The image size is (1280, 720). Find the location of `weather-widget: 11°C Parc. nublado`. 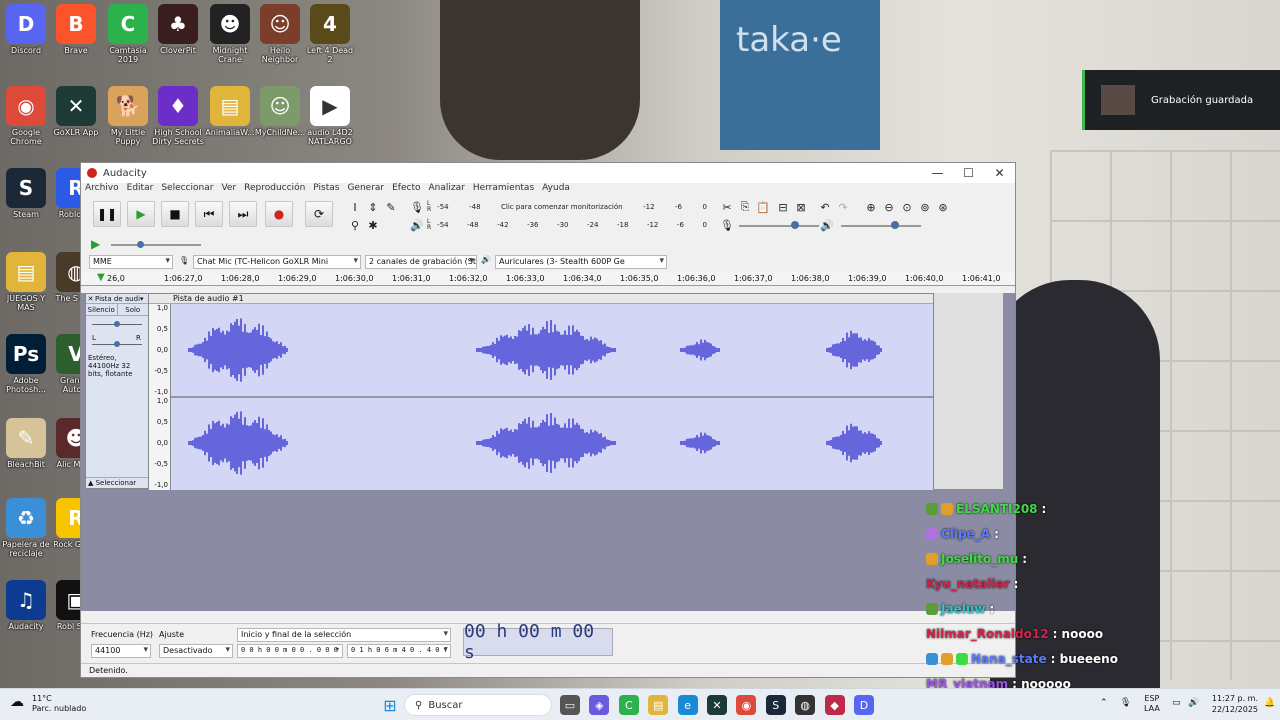

weather-widget: 11°C Parc. nublado is located at coordinates (59, 704).